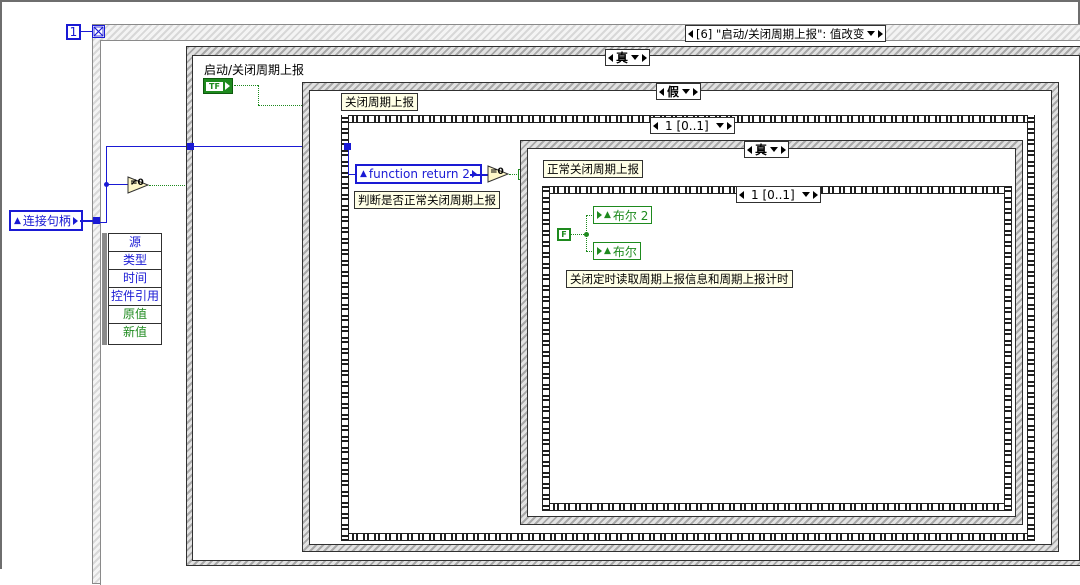 Image resolution: width=1080 pixels, height=585 pixels. Describe the element at coordinates (1031, 328) in the screenshot. I see `sequence-right-border` at that location.